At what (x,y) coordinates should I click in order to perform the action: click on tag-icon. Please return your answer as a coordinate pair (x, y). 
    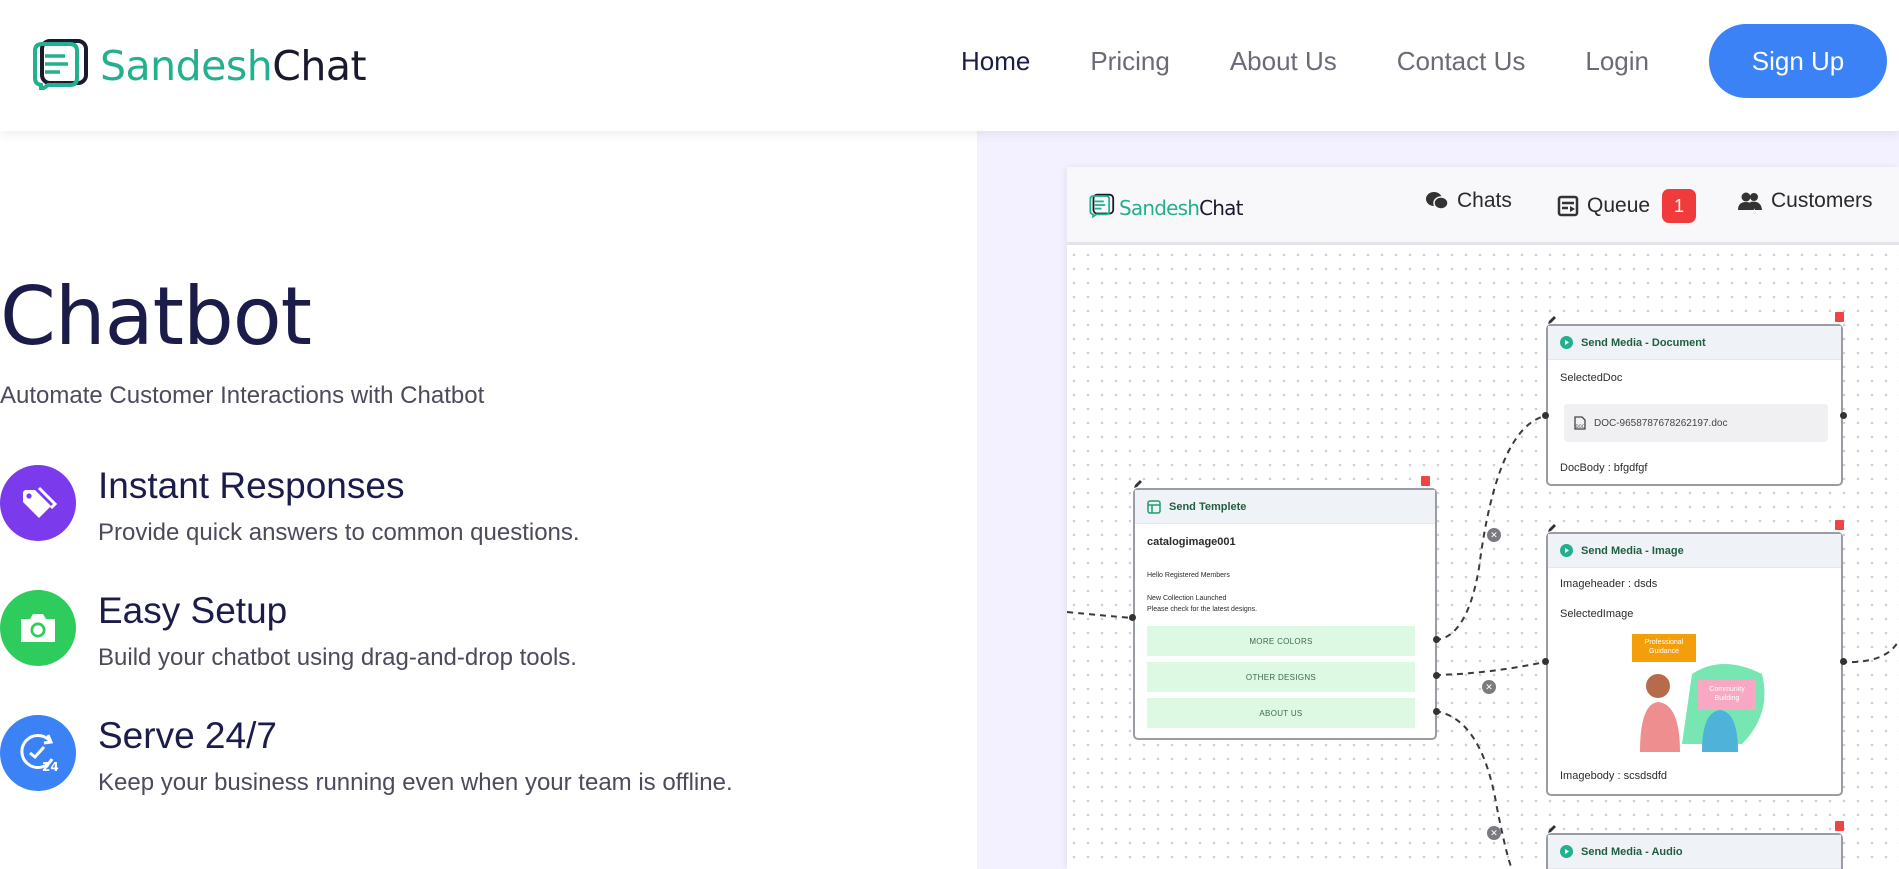
    Looking at the image, I should click on (38, 503).